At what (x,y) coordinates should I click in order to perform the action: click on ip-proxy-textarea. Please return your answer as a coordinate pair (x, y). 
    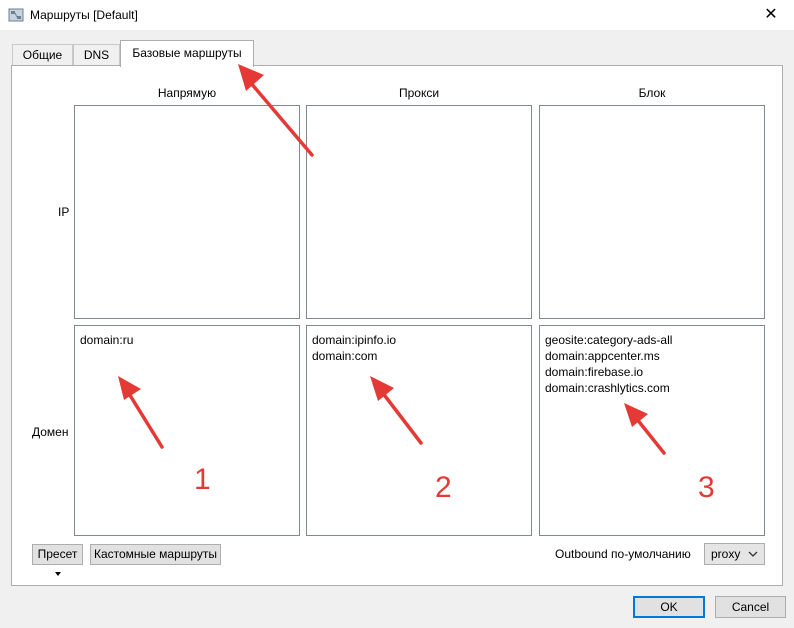
    Looking at the image, I should click on (419, 212).